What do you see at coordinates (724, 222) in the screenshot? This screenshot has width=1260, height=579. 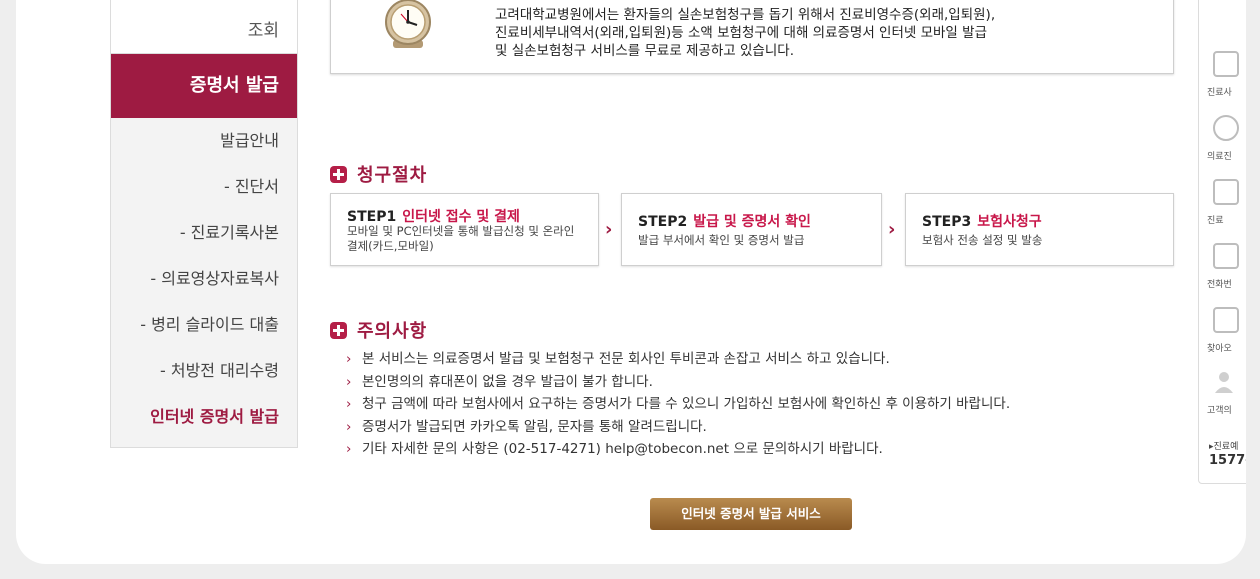 I see `step-2-title: STEP2 발급 및 증명서 확인` at bounding box center [724, 222].